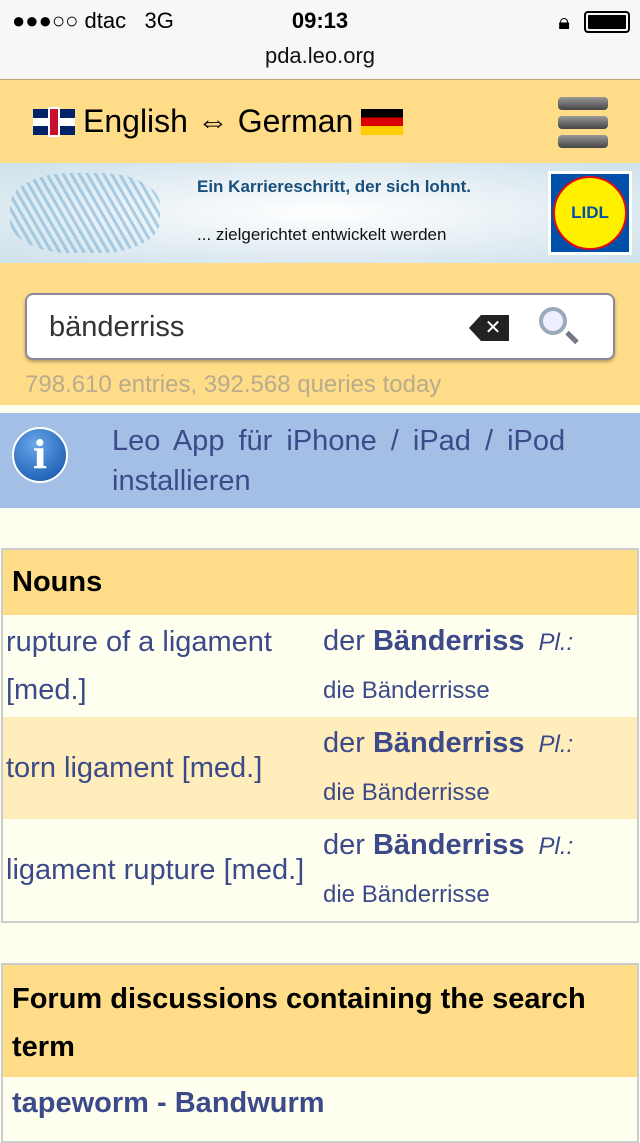 The height and width of the screenshot is (1143, 640). What do you see at coordinates (233, 384) in the screenshot?
I see `search-stats: 798.610 entries, 392.568 queries today` at bounding box center [233, 384].